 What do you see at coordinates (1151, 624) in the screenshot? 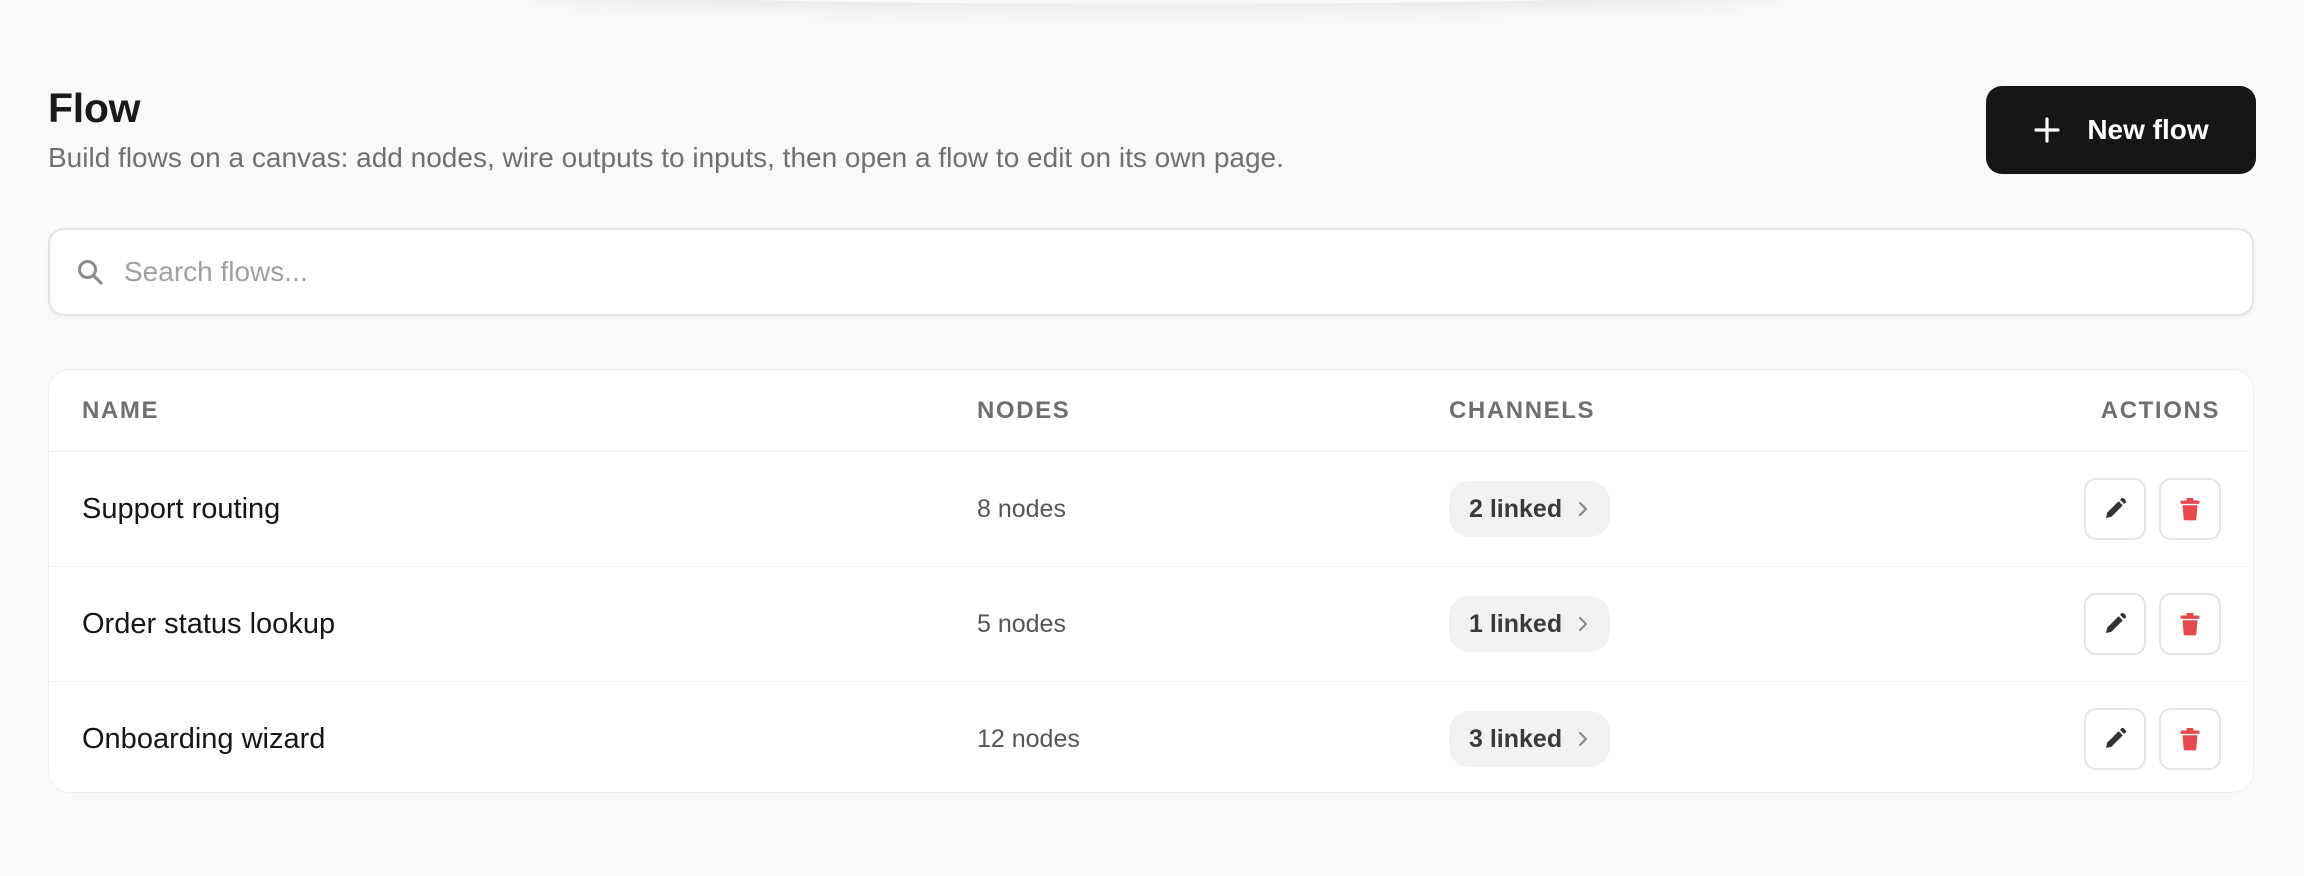
I see `table-row: Order status lookup 5 nodes 1 linked` at bounding box center [1151, 624].